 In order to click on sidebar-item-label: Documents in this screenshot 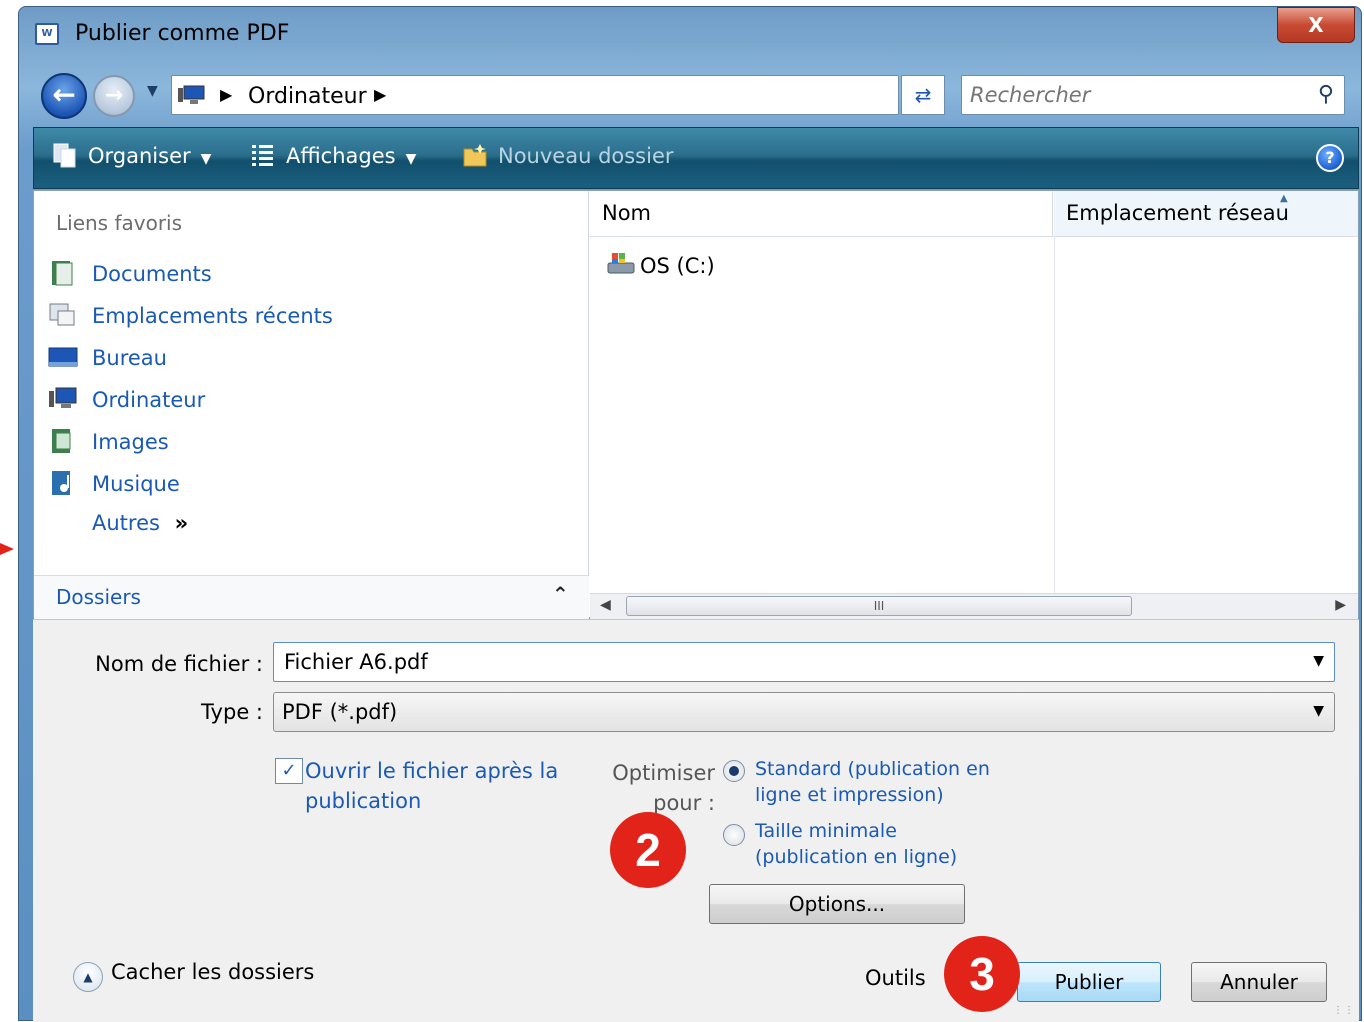, I will do `click(152, 274)`.